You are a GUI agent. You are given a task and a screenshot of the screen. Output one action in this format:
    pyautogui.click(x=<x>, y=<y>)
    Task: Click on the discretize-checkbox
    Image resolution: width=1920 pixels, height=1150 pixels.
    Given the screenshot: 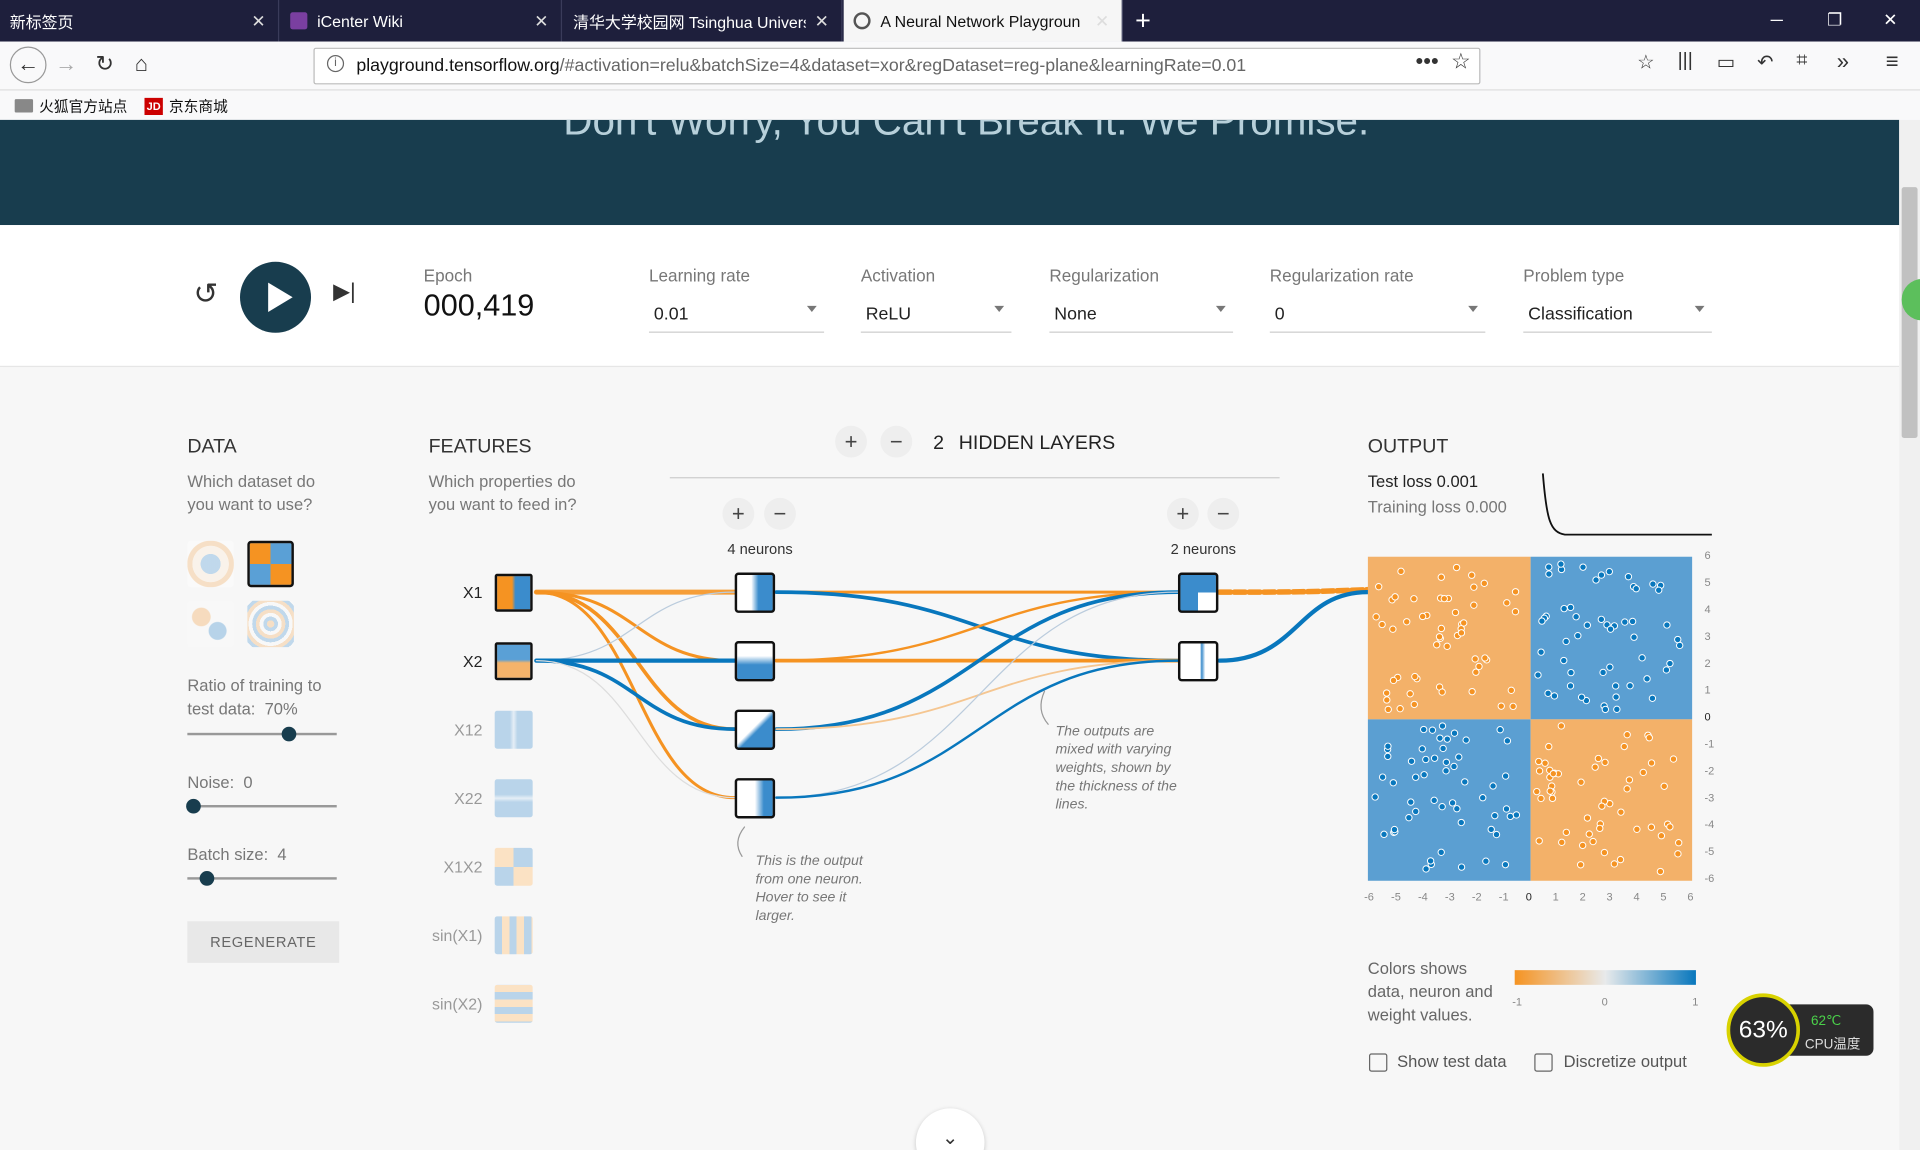 What is the action you would take?
    pyautogui.click(x=1543, y=1062)
    